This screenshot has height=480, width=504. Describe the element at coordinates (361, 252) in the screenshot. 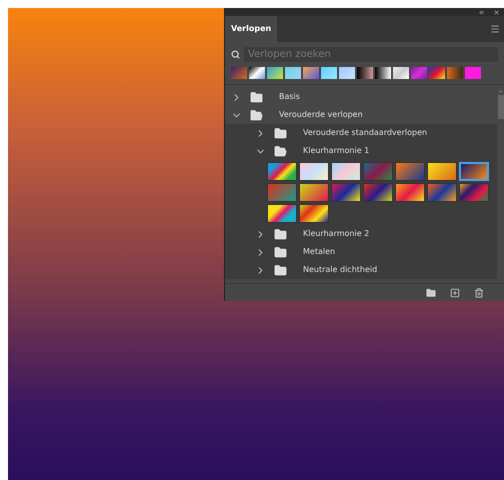

I see `folder-row: Metalen` at that location.